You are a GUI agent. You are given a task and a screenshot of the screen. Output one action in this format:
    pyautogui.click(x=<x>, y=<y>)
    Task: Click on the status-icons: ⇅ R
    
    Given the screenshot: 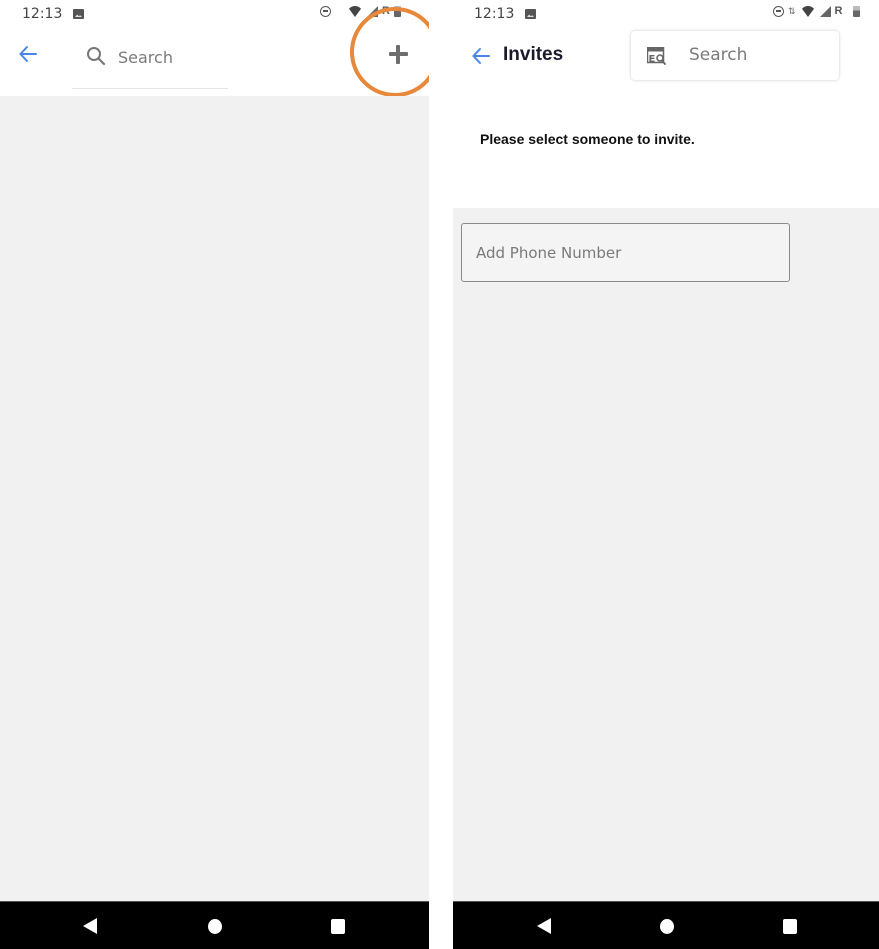 What is the action you would take?
    pyautogui.click(x=816, y=11)
    